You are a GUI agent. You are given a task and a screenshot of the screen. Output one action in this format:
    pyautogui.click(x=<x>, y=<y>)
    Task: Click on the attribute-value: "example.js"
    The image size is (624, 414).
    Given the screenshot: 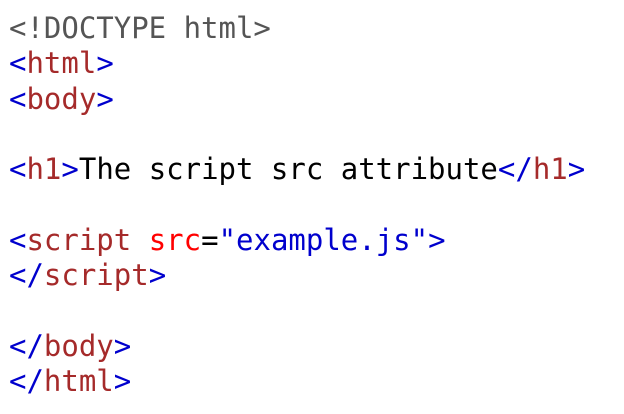 What is the action you would take?
    pyautogui.click(x=323, y=239)
    